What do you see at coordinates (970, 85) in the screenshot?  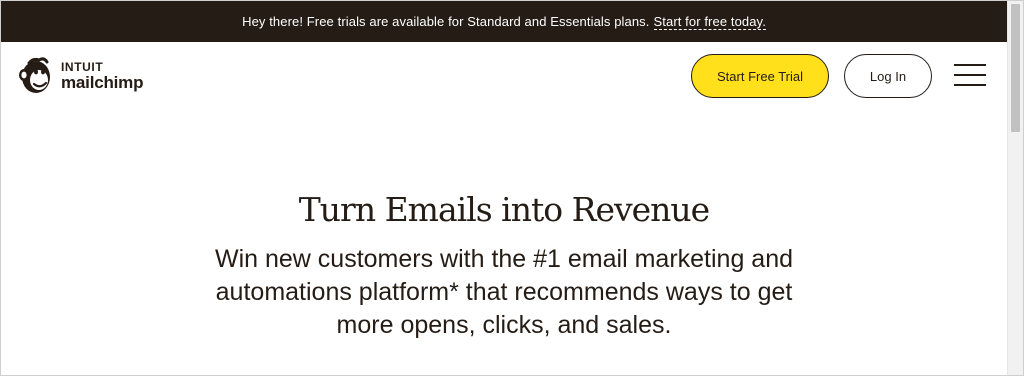 I see `menu-line-bottom` at bounding box center [970, 85].